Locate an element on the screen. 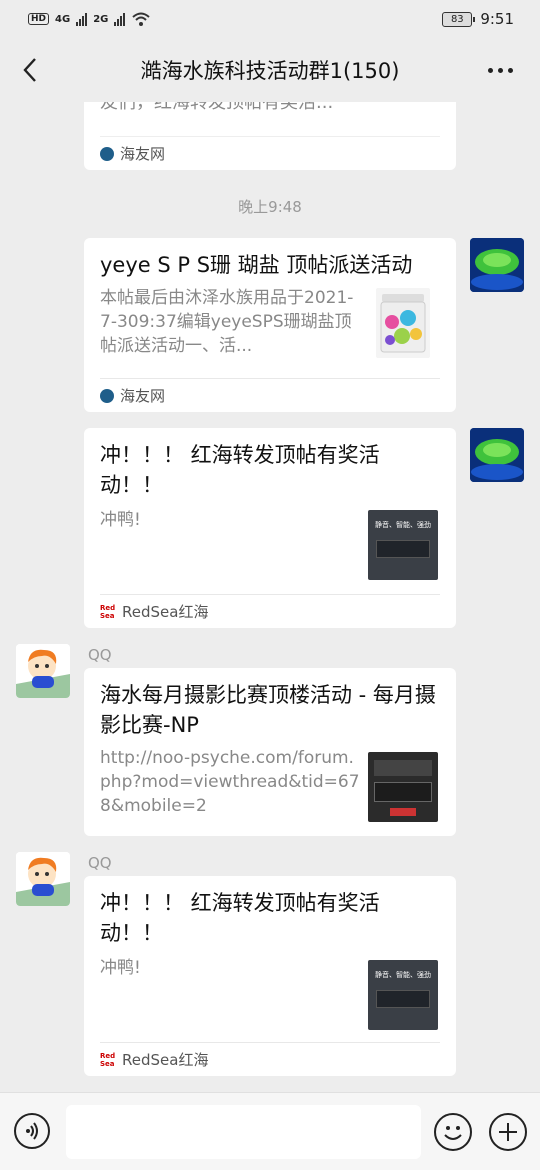 This screenshot has height=1170, width=540. net-label-2: 2G is located at coordinates (101, 19).